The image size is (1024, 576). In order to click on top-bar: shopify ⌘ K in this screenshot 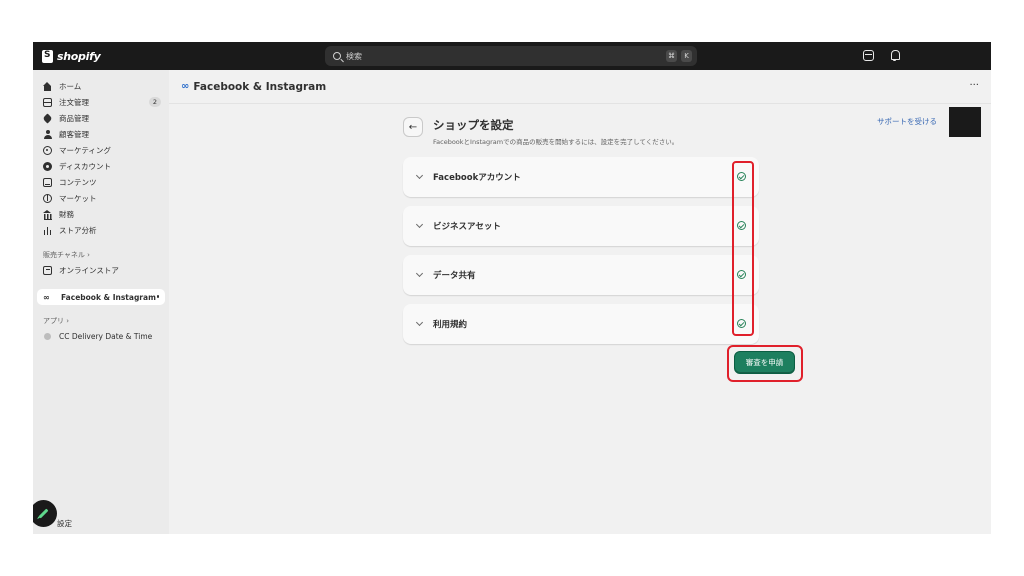, I will do `click(512, 56)`.